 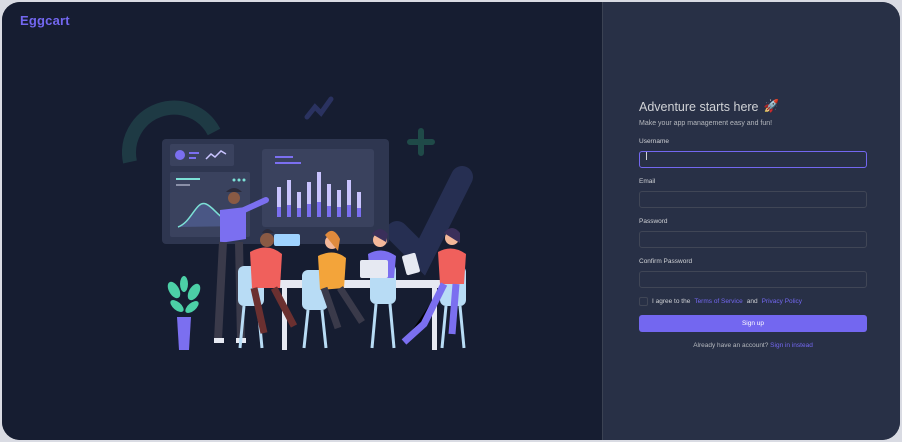 What do you see at coordinates (753, 159) in the screenshot?
I see `username-input` at bounding box center [753, 159].